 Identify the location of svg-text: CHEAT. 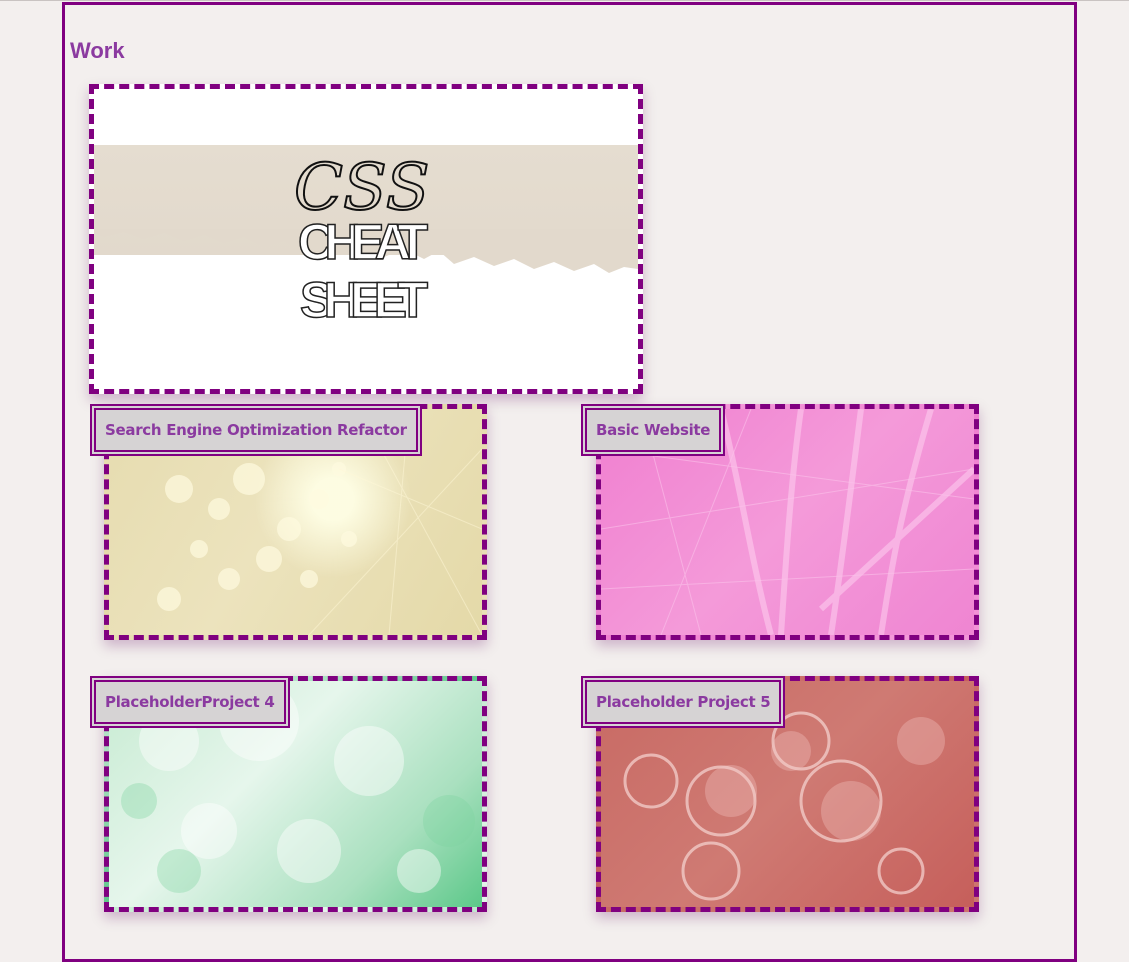
(363, 242).